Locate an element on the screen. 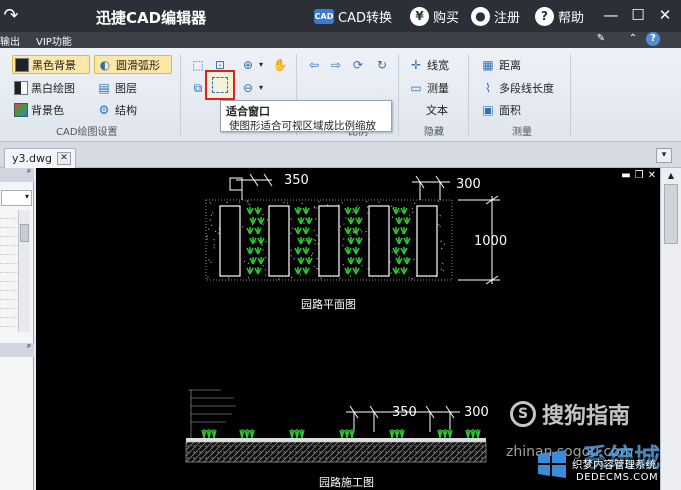 The height and width of the screenshot is (490, 681). document-tab: y3.dwg ✕ is located at coordinates (40, 158).